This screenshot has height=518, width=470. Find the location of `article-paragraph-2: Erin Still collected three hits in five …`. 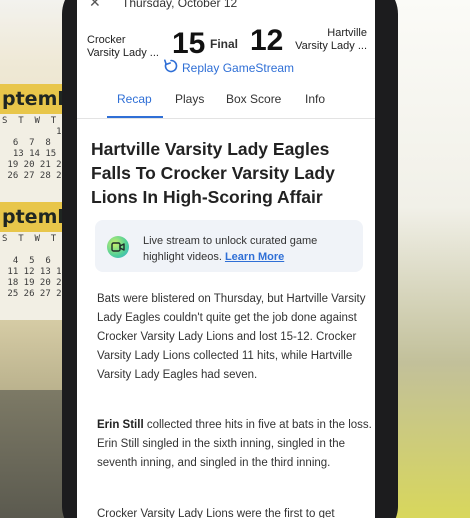

article-paragraph-2: Erin Still collected three hits in five … is located at coordinates (235, 444).